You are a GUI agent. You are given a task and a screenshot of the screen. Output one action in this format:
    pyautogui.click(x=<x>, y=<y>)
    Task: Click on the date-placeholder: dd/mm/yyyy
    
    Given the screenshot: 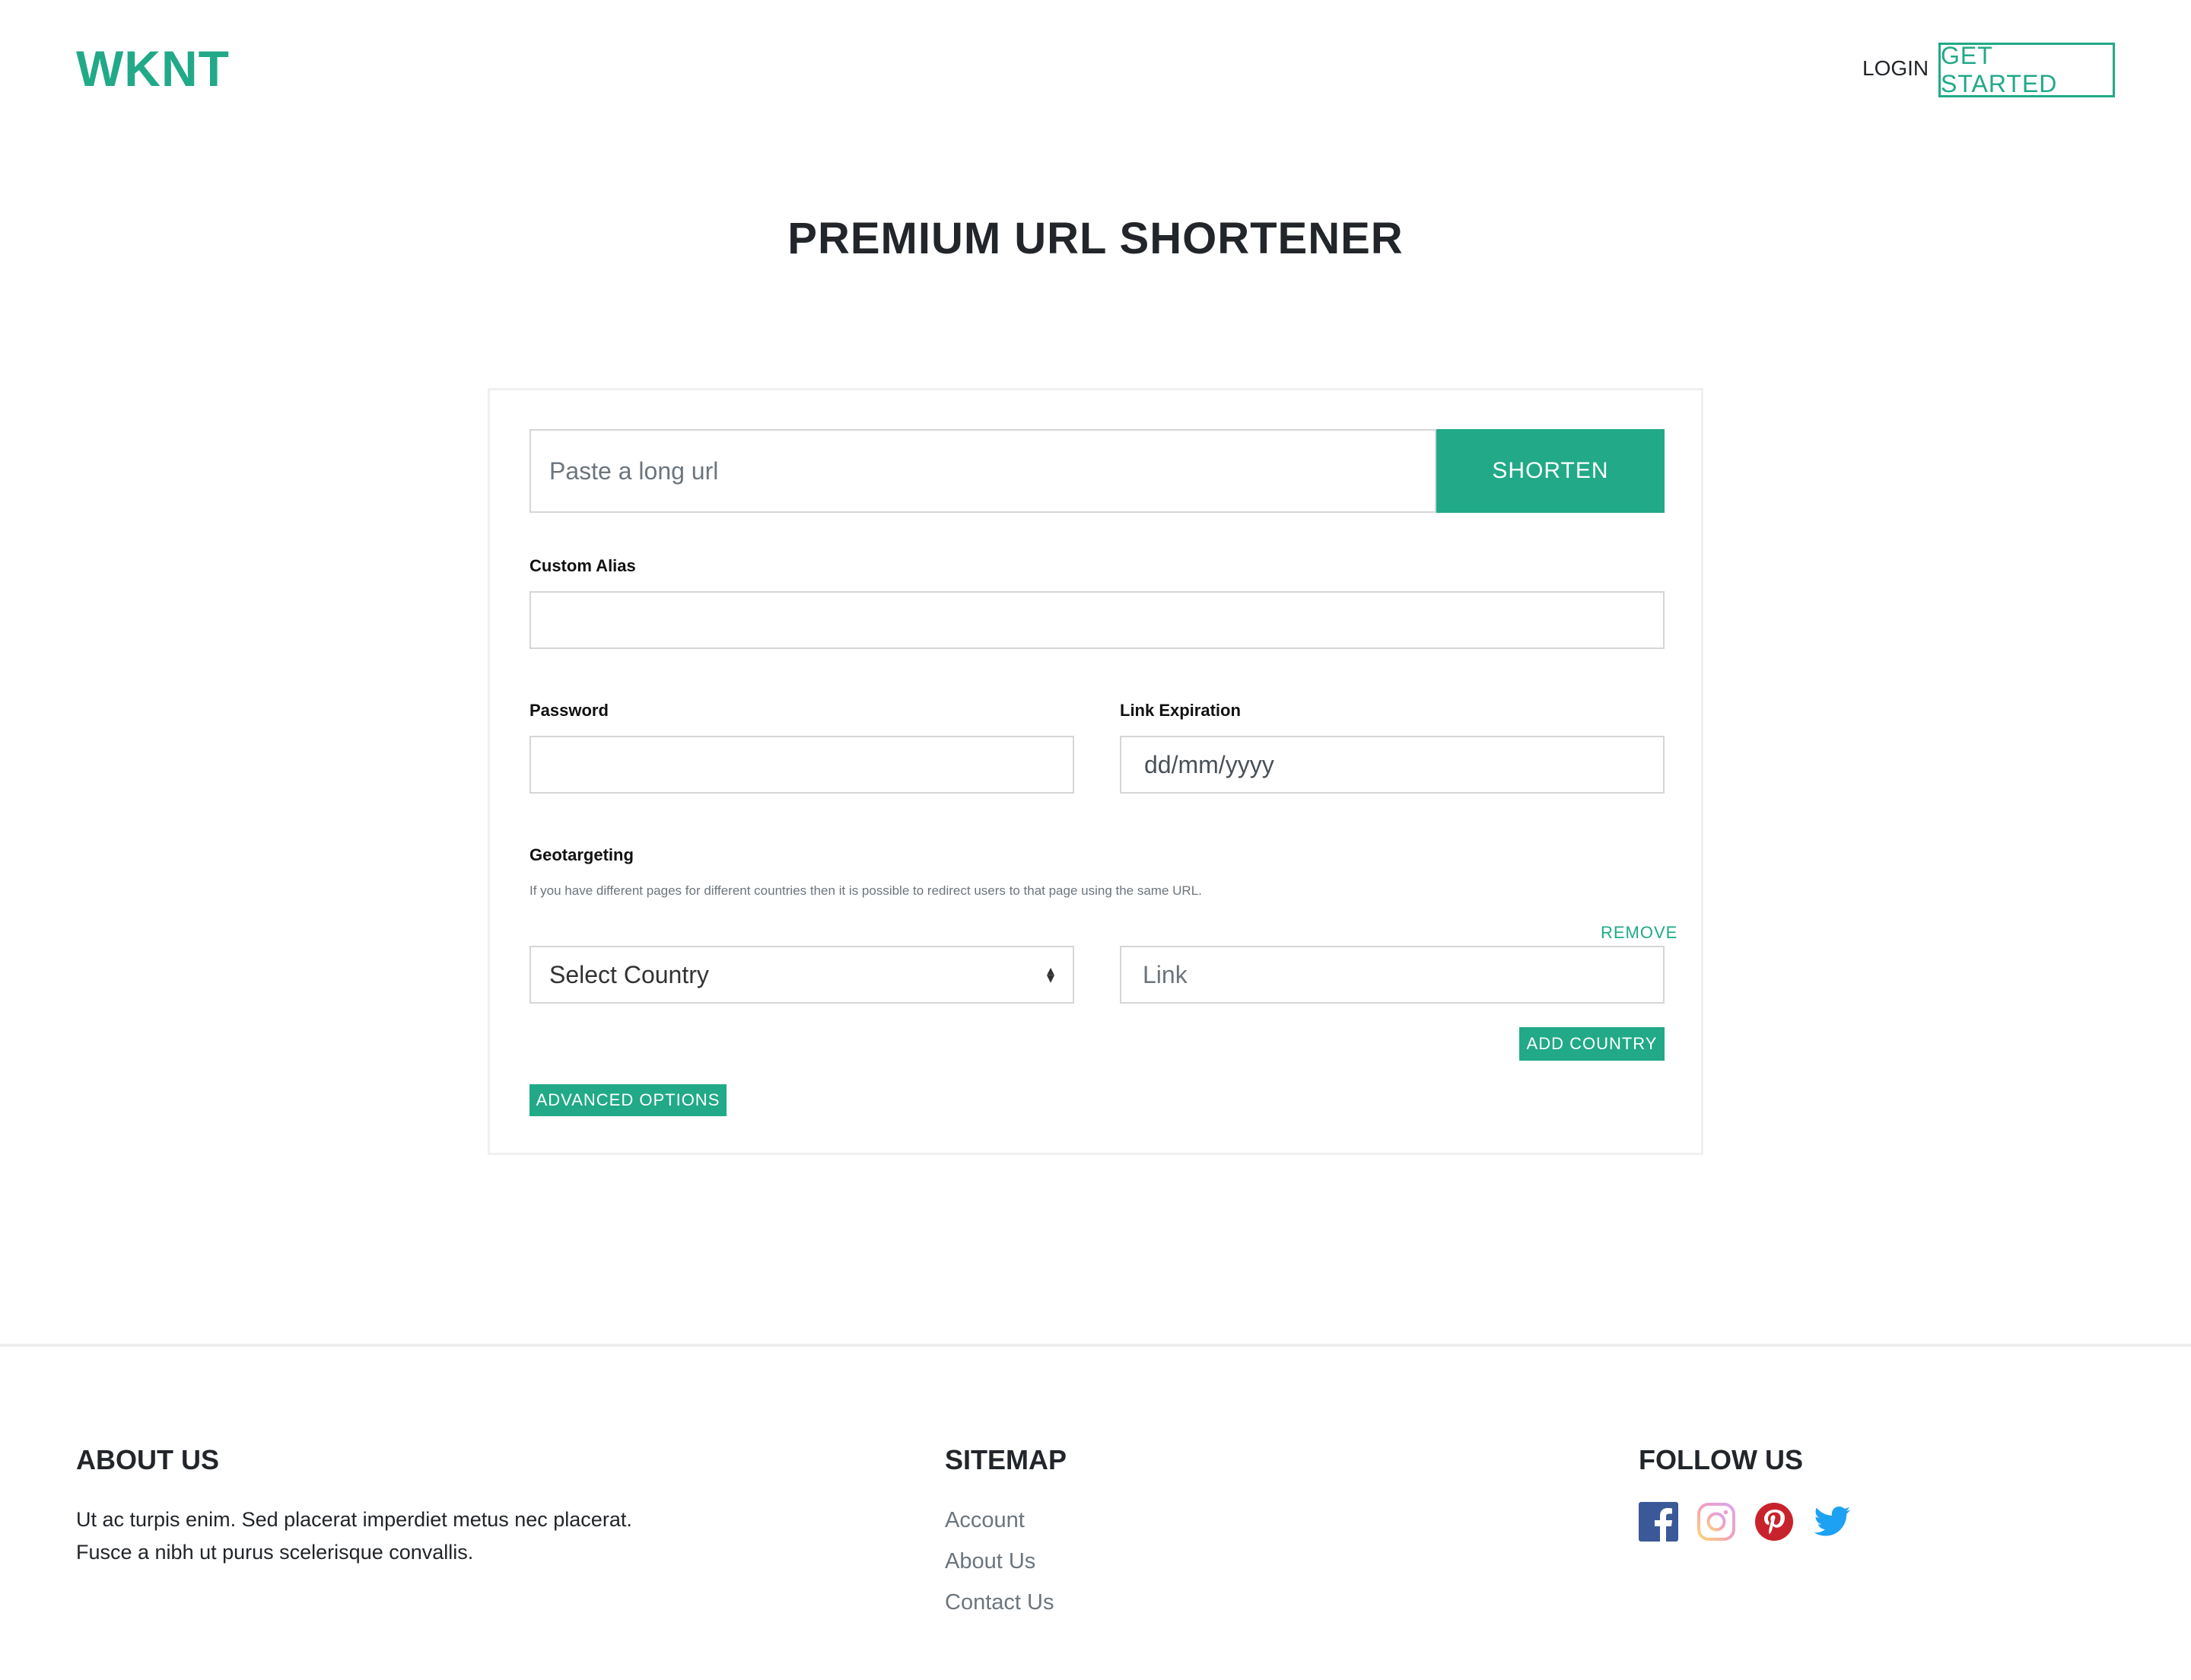 What is the action you would take?
    pyautogui.click(x=1209, y=764)
    